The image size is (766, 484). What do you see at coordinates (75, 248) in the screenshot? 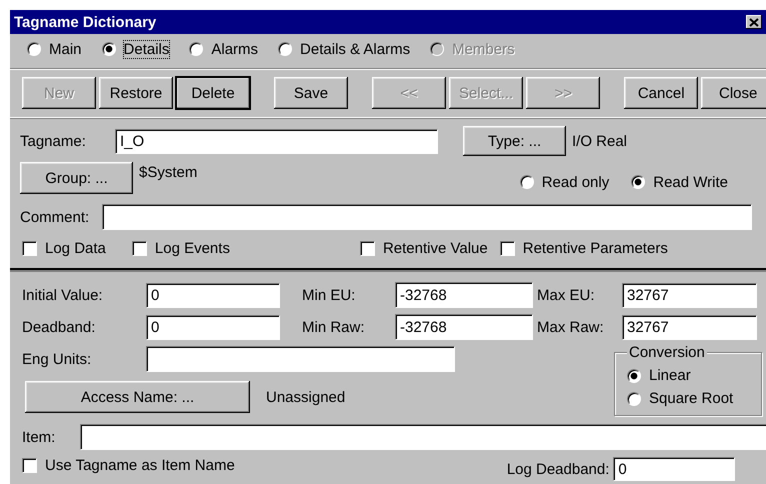
I see `checkbox-label: Log Data` at bounding box center [75, 248].